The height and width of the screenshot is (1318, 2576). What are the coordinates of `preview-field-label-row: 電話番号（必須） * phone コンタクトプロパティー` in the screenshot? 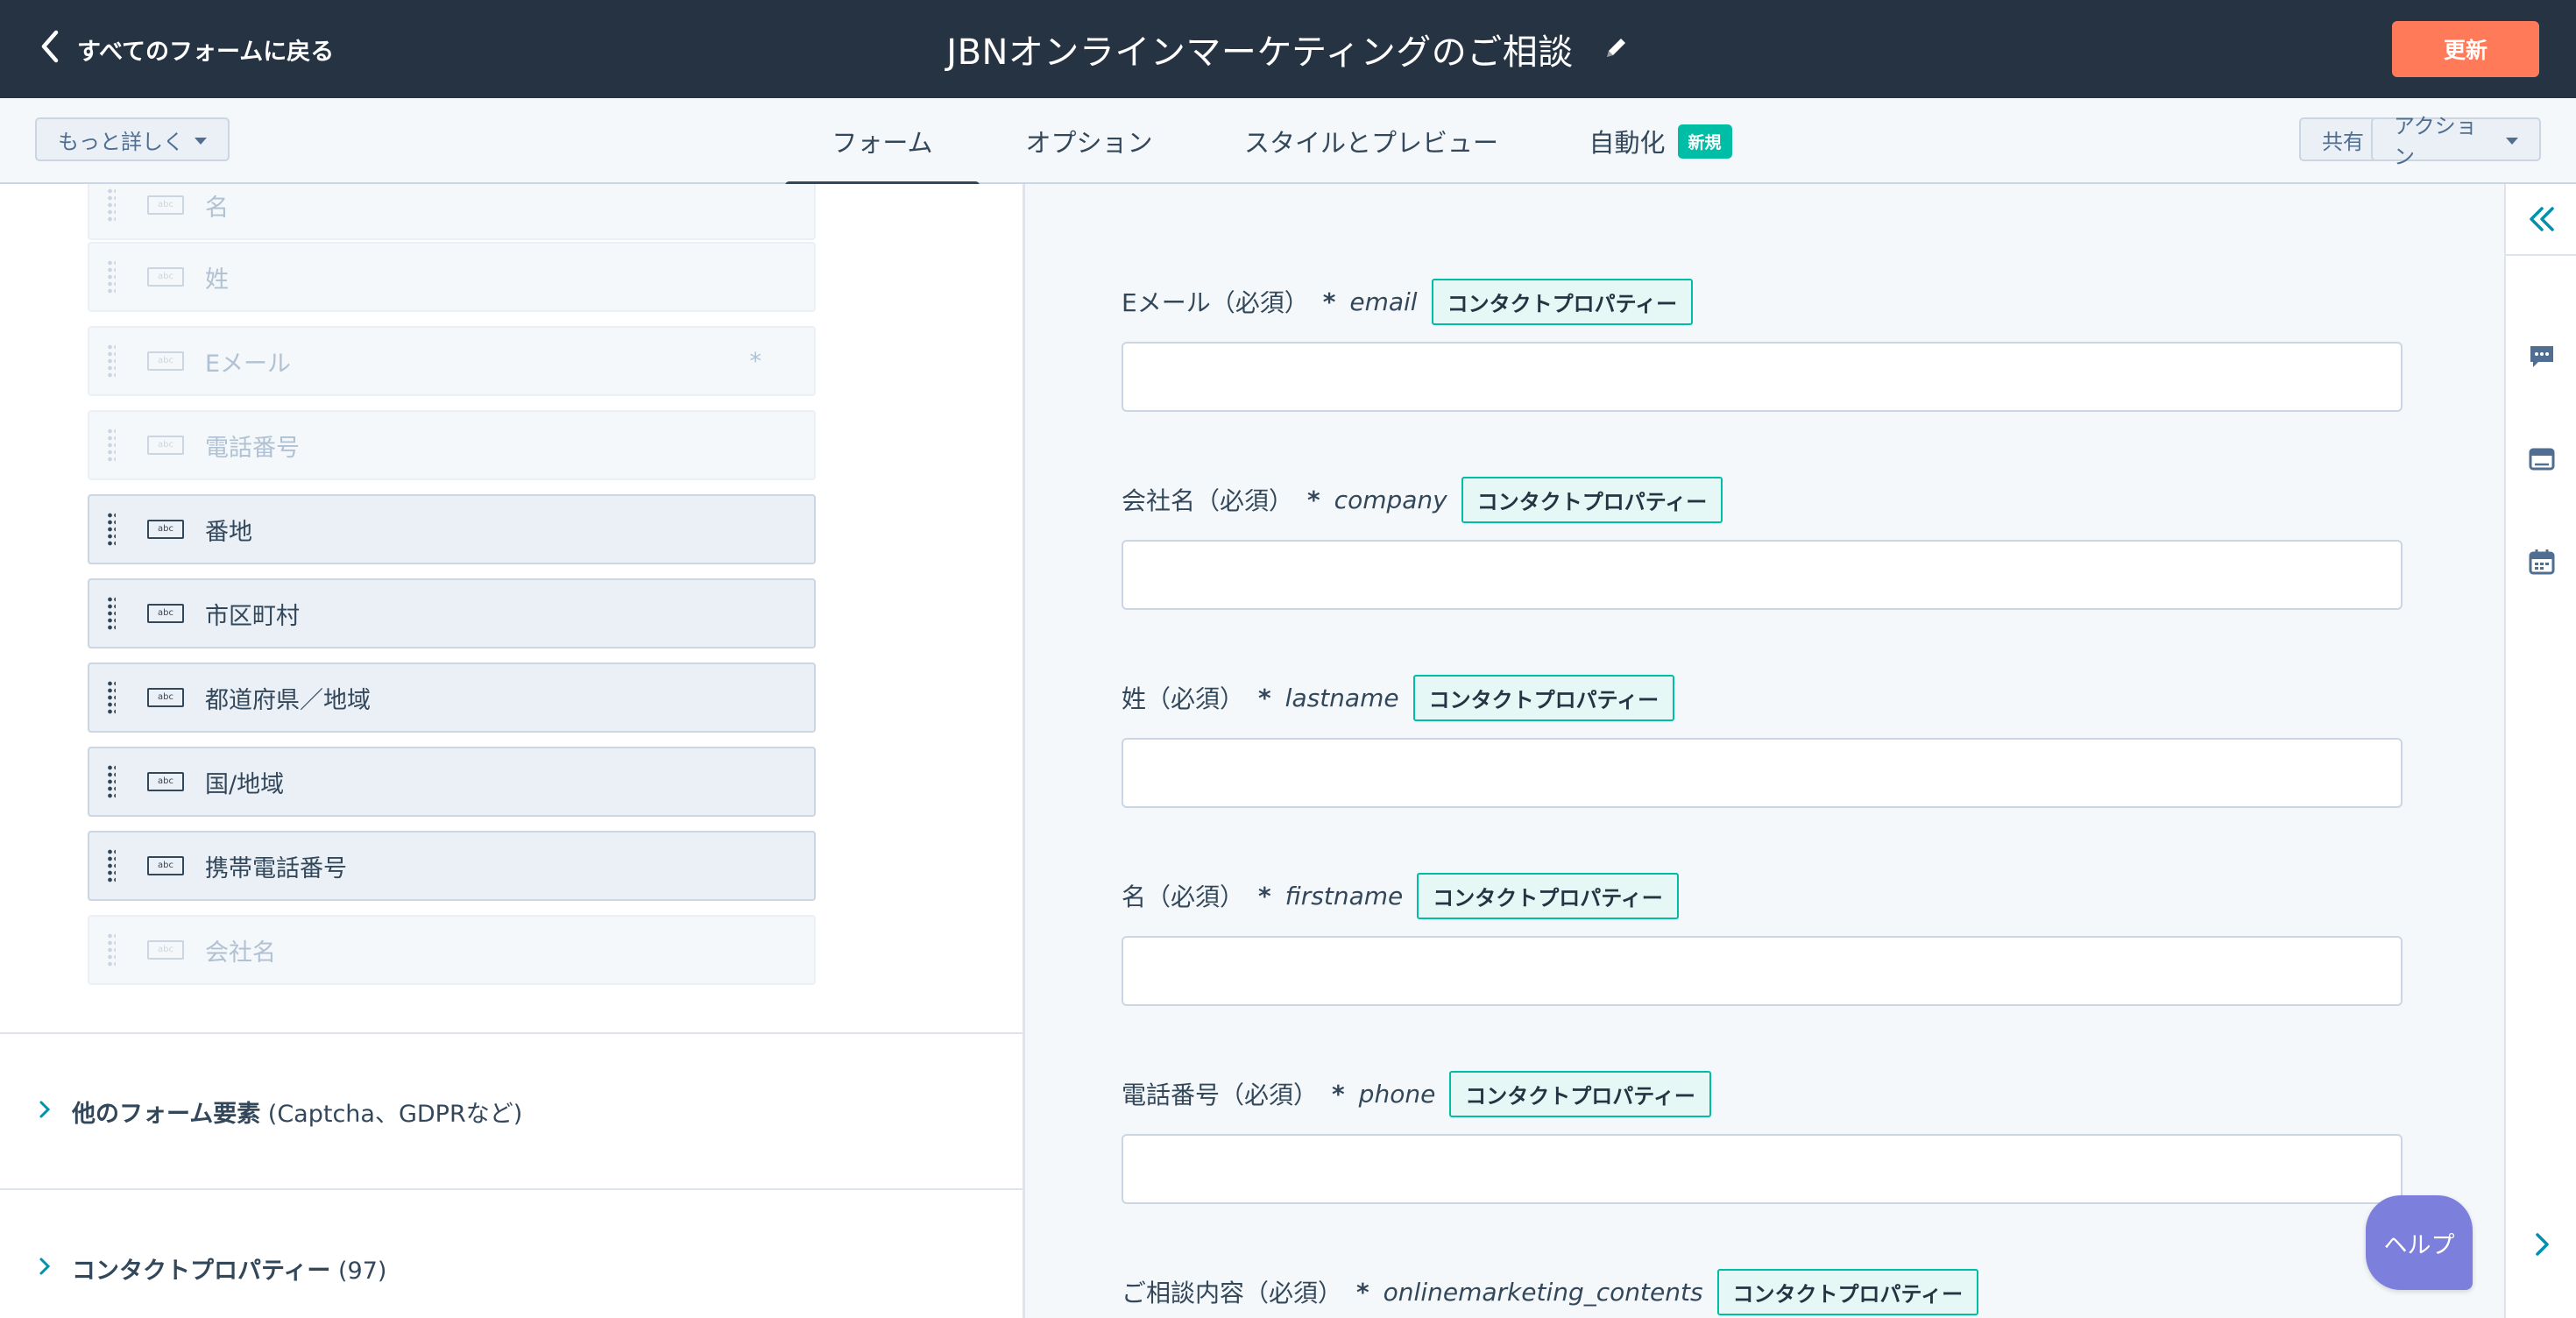 It's located at (1416, 1093).